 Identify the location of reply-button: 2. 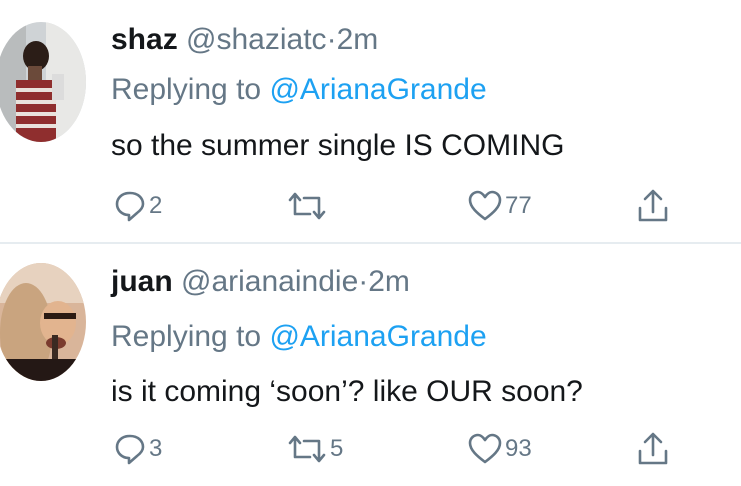
(137, 206).